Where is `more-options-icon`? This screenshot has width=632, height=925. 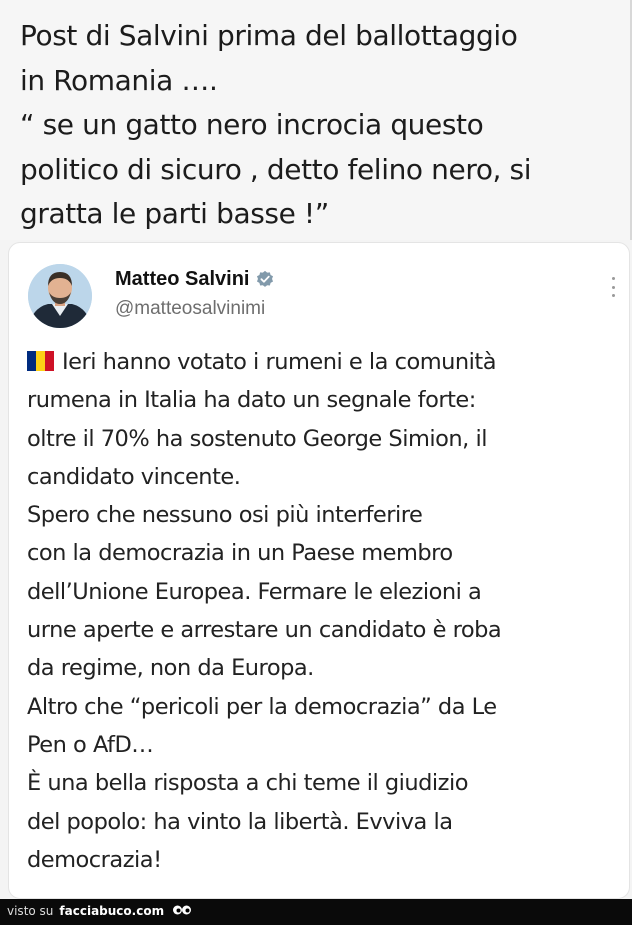
more-options-icon is located at coordinates (613, 287).